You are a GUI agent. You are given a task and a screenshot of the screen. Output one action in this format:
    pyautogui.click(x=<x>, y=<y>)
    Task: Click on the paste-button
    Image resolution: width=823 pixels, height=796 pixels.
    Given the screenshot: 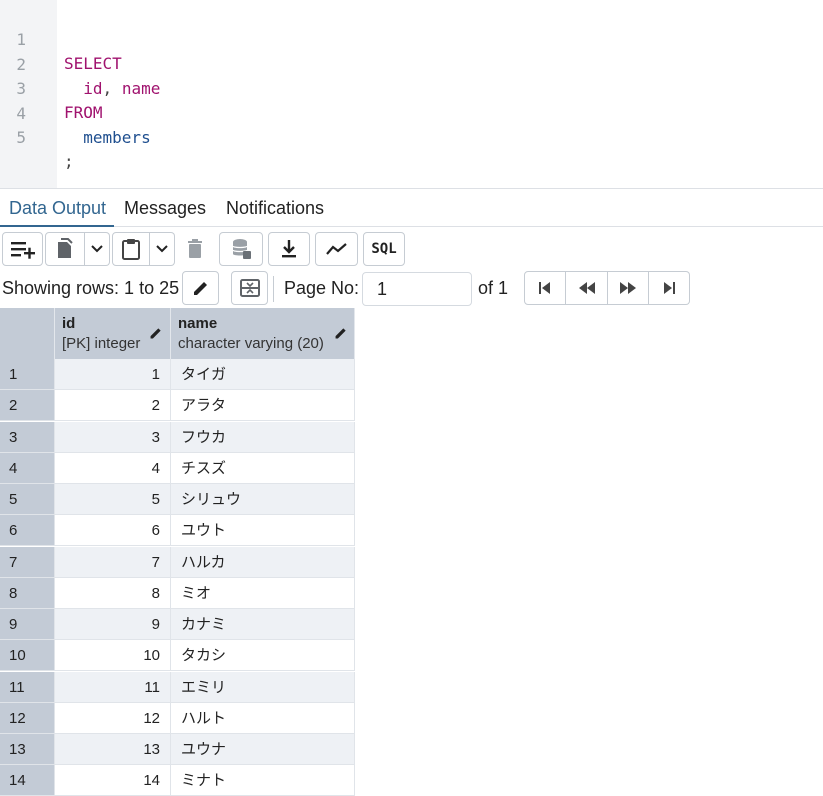 What is the action you would take?
    pyautogui.click(x=131, y=249)
    